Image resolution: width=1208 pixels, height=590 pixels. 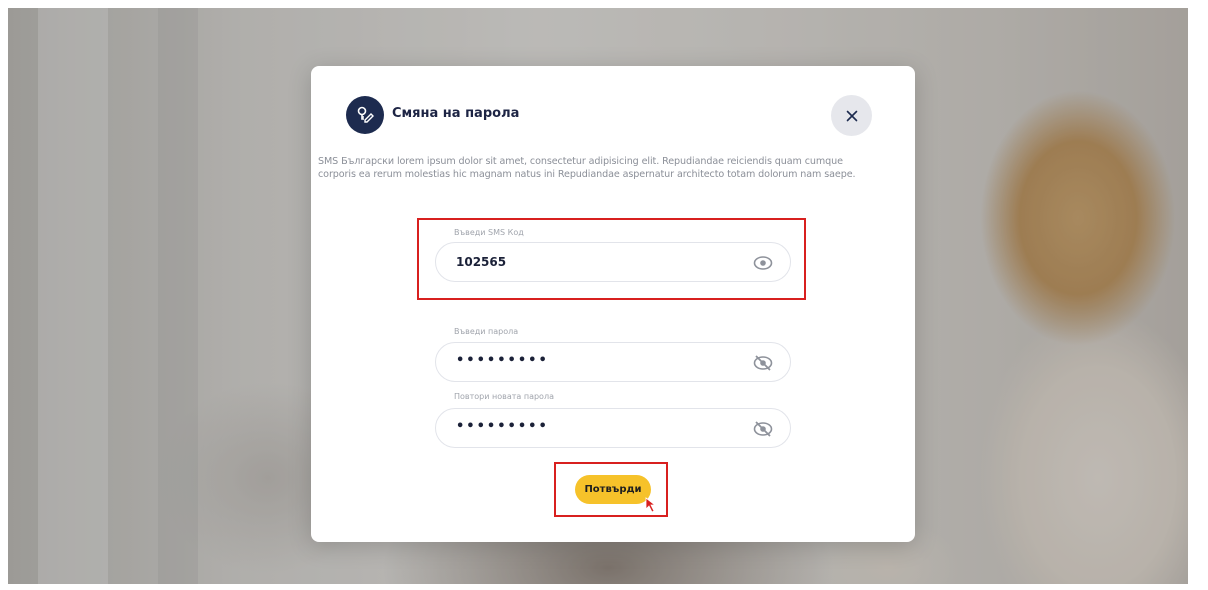 What do you see at coordinates (651, 505) in the screenshot?
I see `mouse-cursor-icon` at bounding box center [651, 505].